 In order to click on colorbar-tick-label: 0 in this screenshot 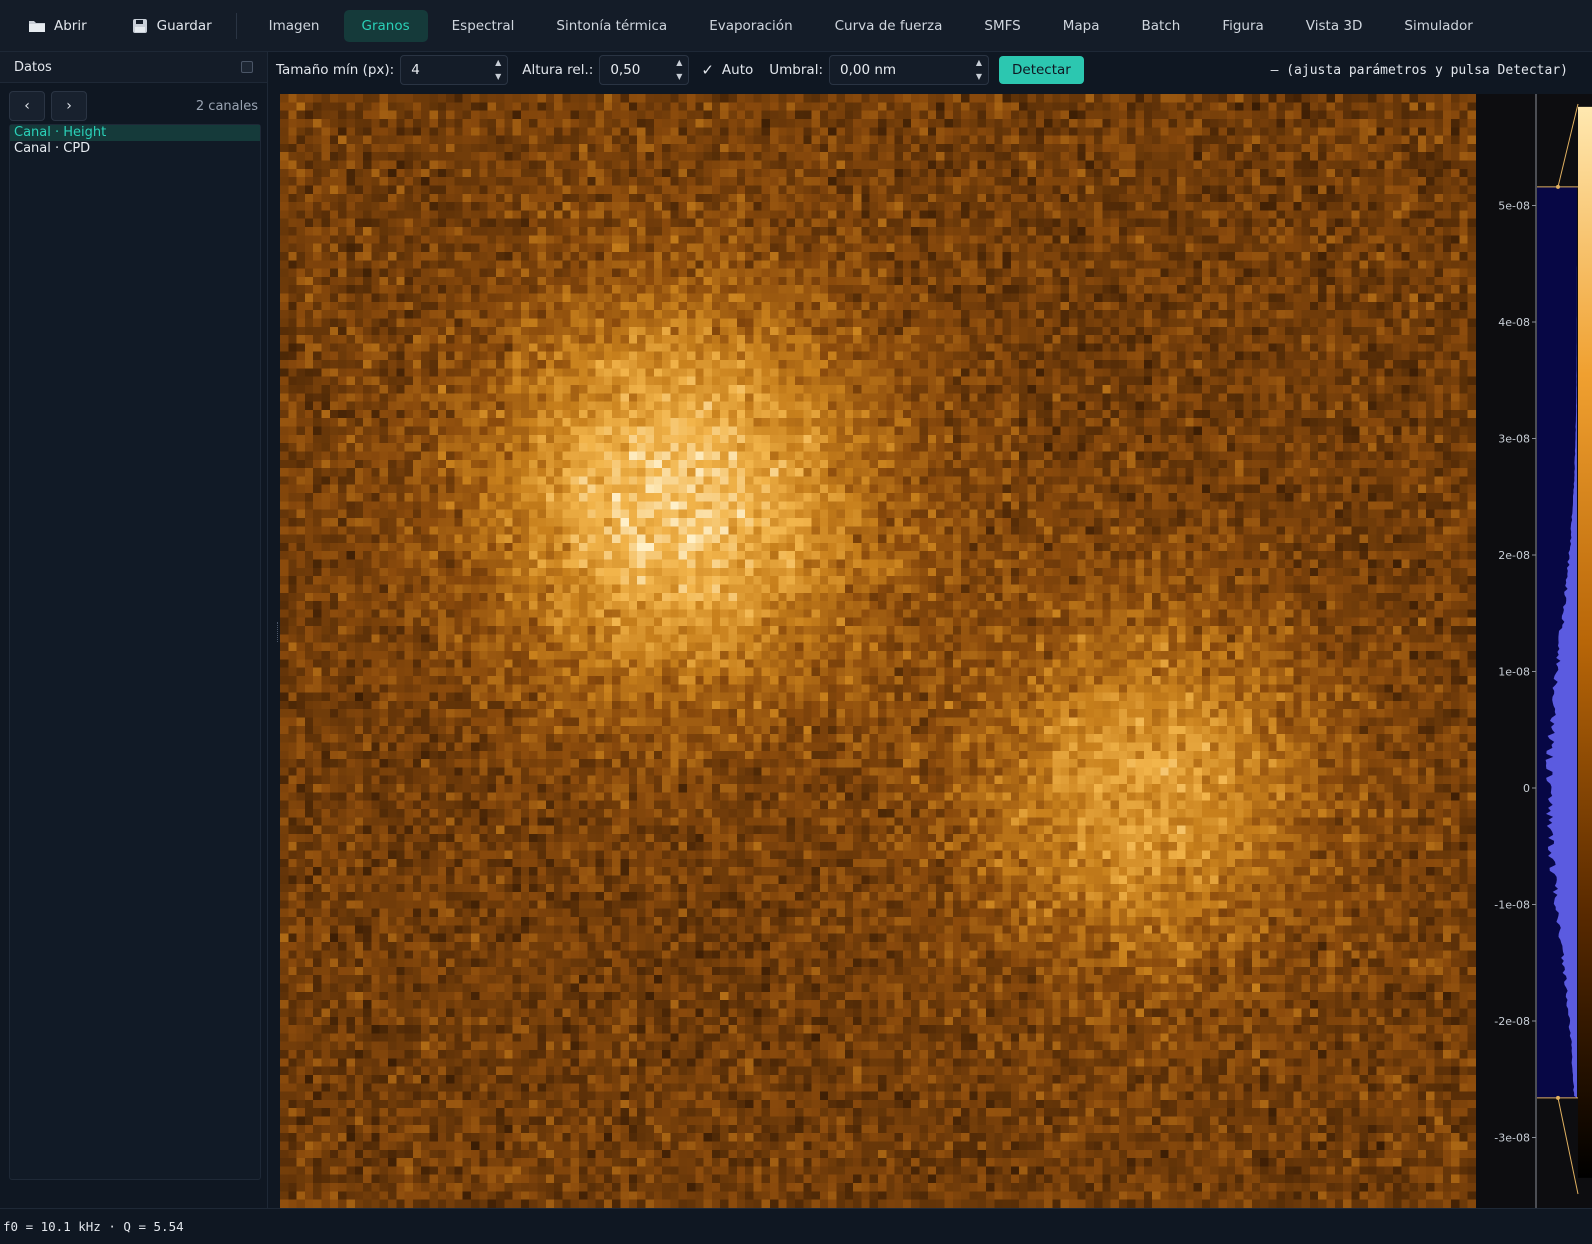, I will do `click(1526, 788)`.